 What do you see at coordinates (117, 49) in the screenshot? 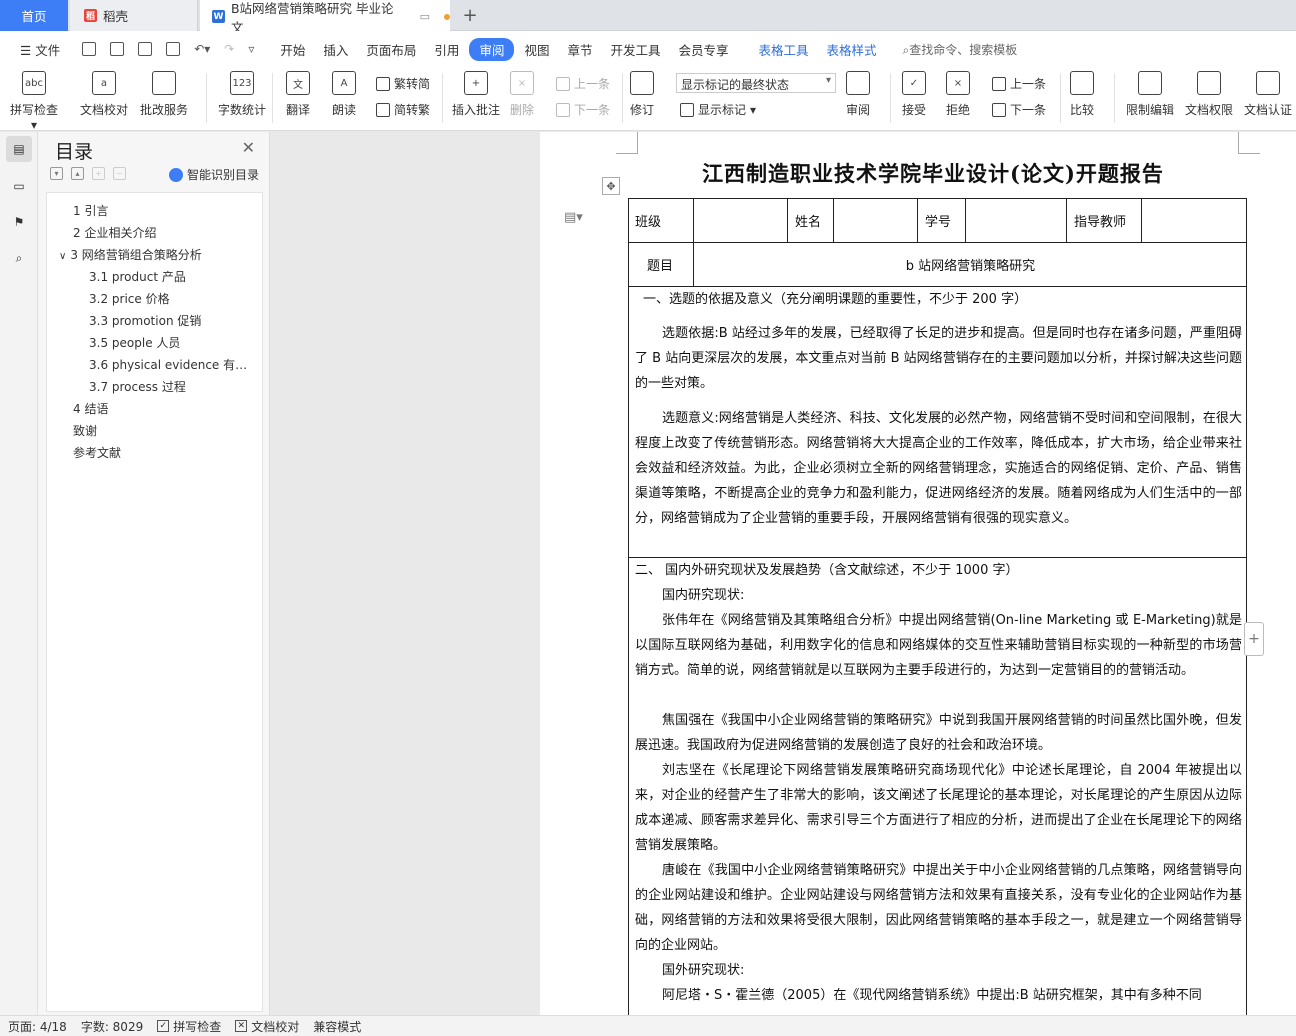
I see `format-painter-icon` at bounding box center [117, 49].